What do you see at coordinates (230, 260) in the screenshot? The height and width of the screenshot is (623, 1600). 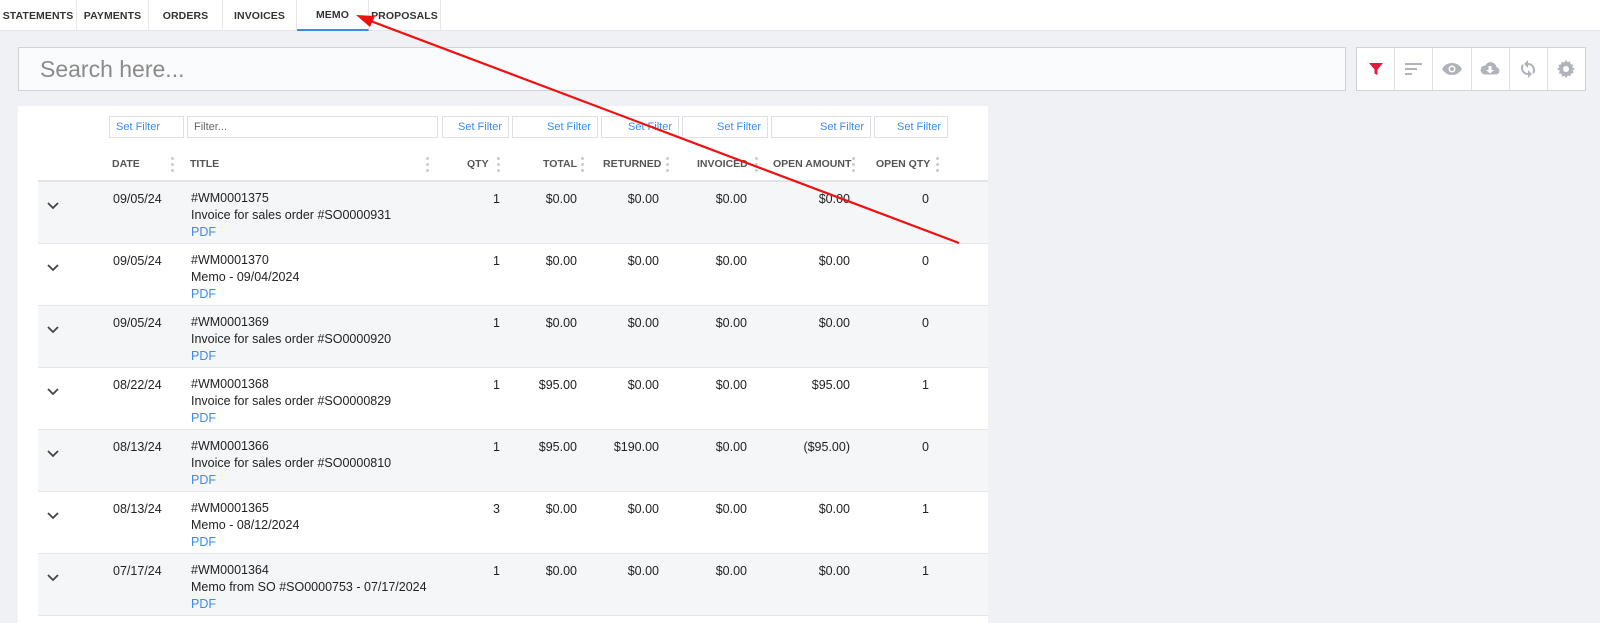 I see `memo-number: #WM0001370` at bounding box center [230, 260].